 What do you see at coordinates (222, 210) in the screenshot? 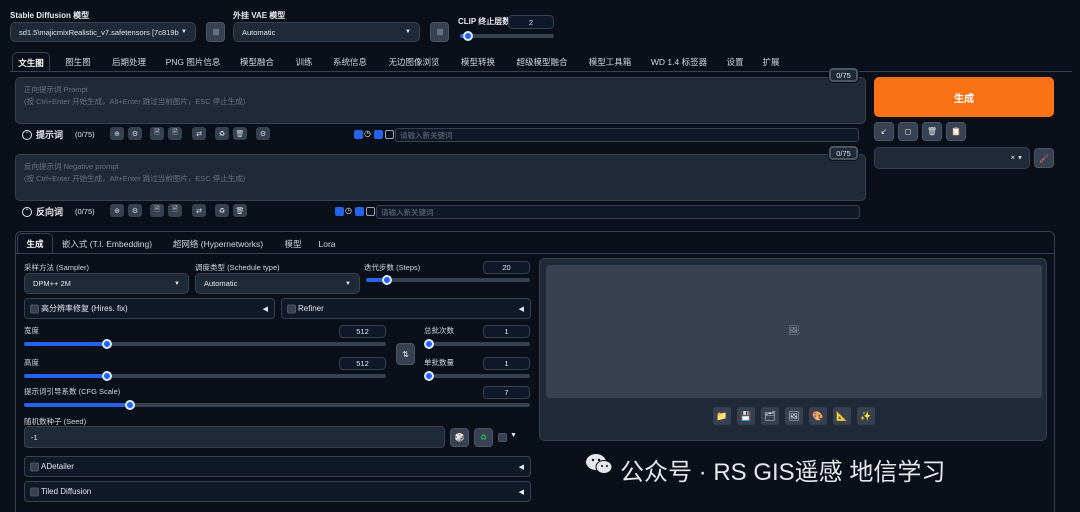
I see `negative-tool-icon-5: ♻` at bounding box center [222, 210].